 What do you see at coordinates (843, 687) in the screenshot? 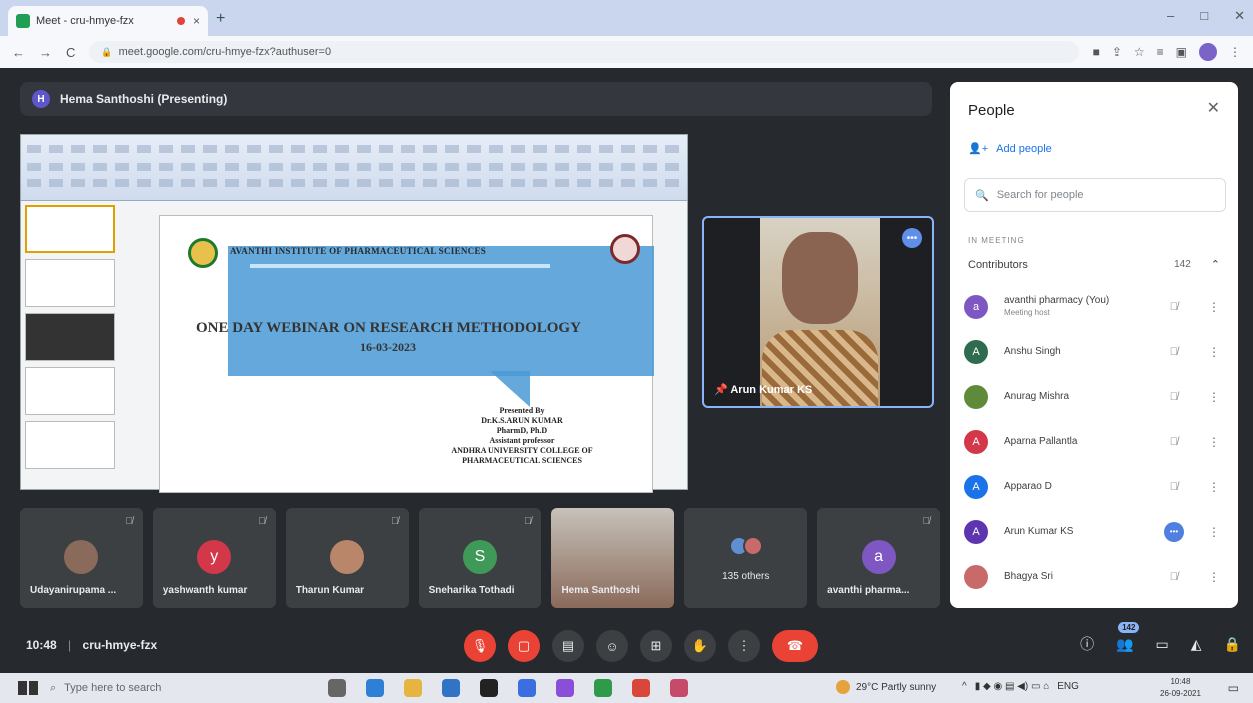
I see `weather-icon` at bounding box center [843, 687].